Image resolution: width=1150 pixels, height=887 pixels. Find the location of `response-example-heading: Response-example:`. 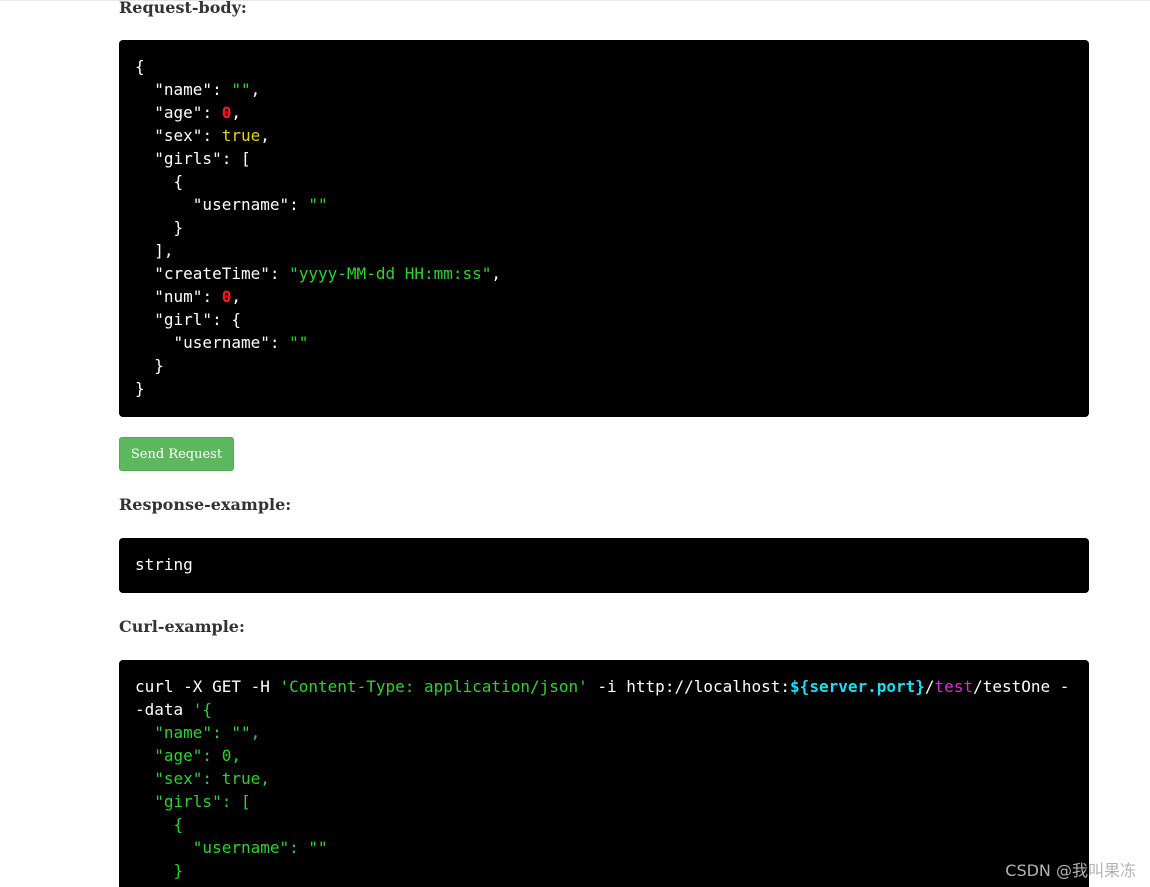

response-example-heading: Response-example: is located at coordinates (205, 504).